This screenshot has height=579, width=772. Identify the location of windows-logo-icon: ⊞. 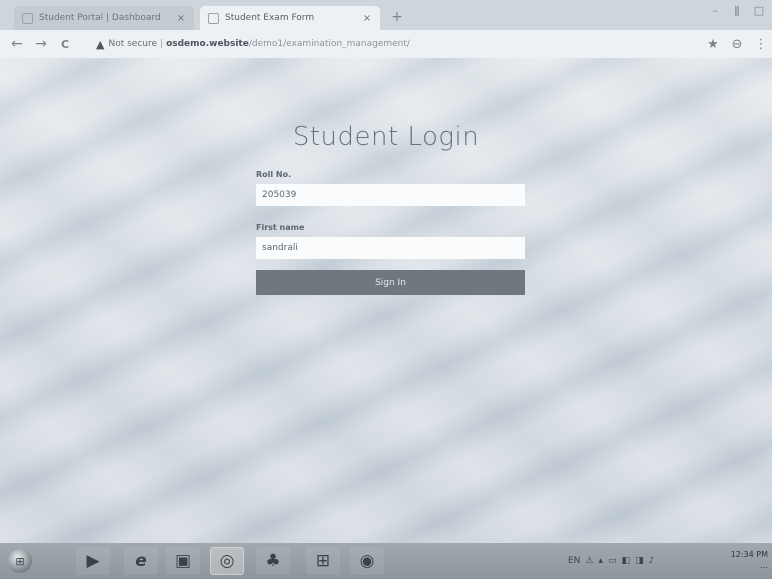
(20, 561).